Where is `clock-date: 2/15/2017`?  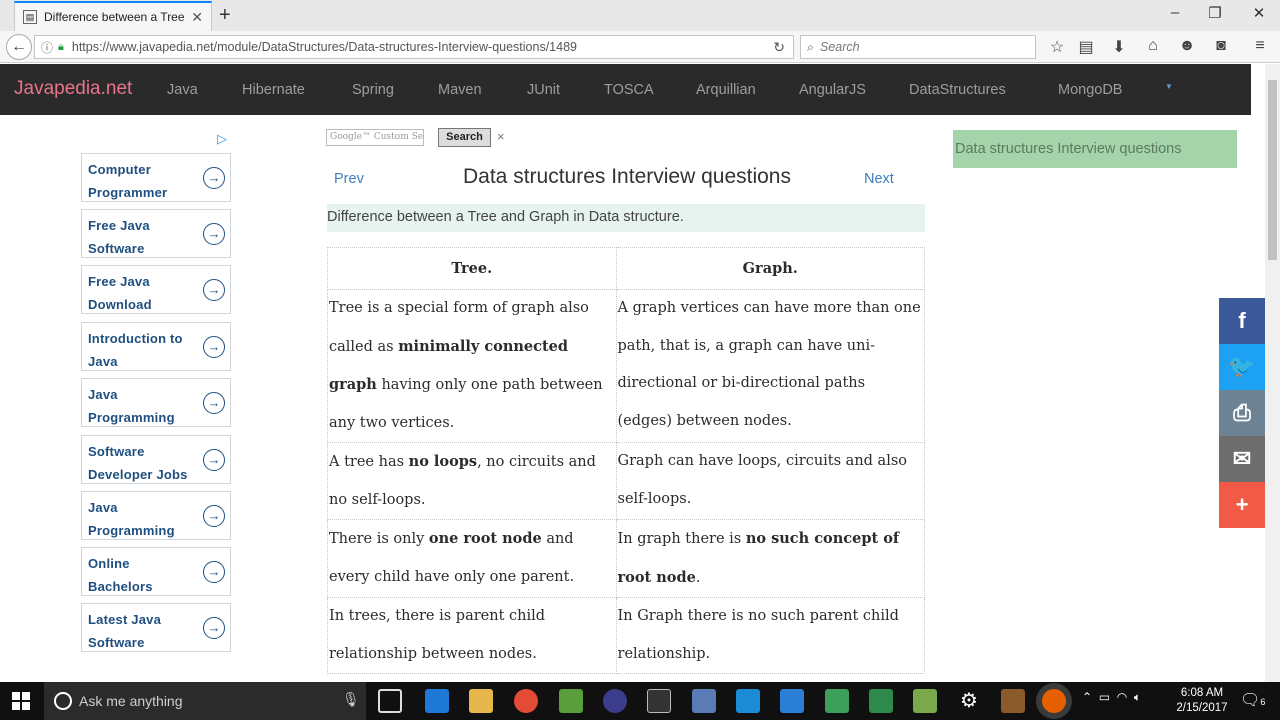 clock-date: 2/15/2017 is located at coordinates (1202, 708).